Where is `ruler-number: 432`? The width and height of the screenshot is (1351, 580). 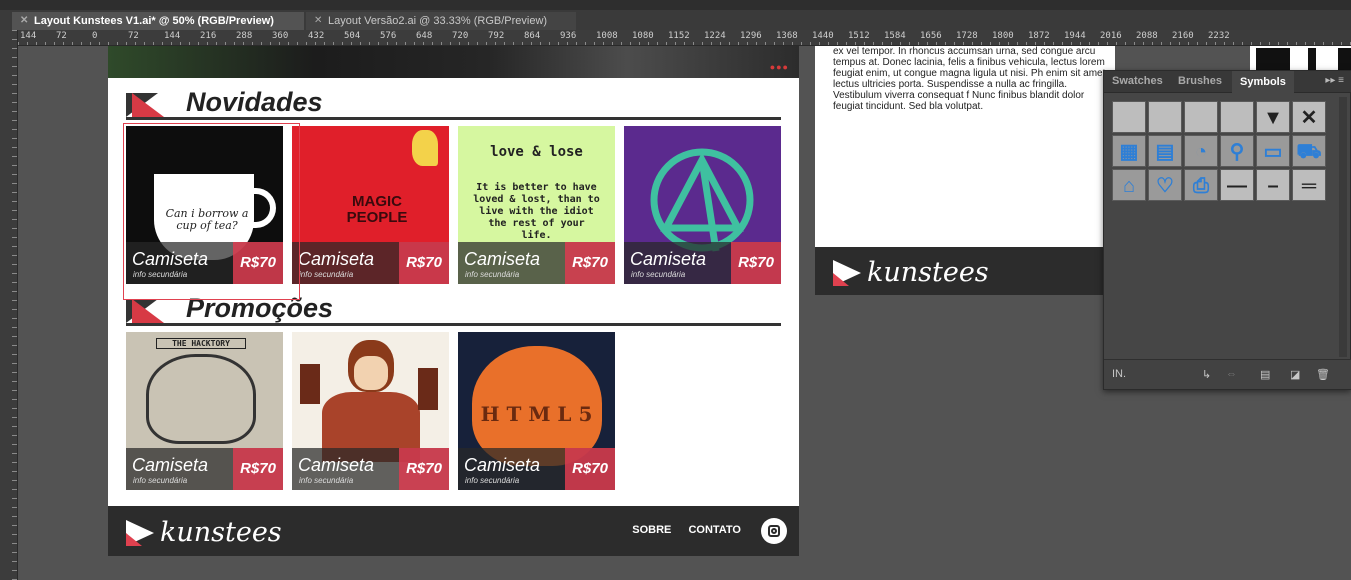
ruler-number: 432 is located at coordinates (316, 36).